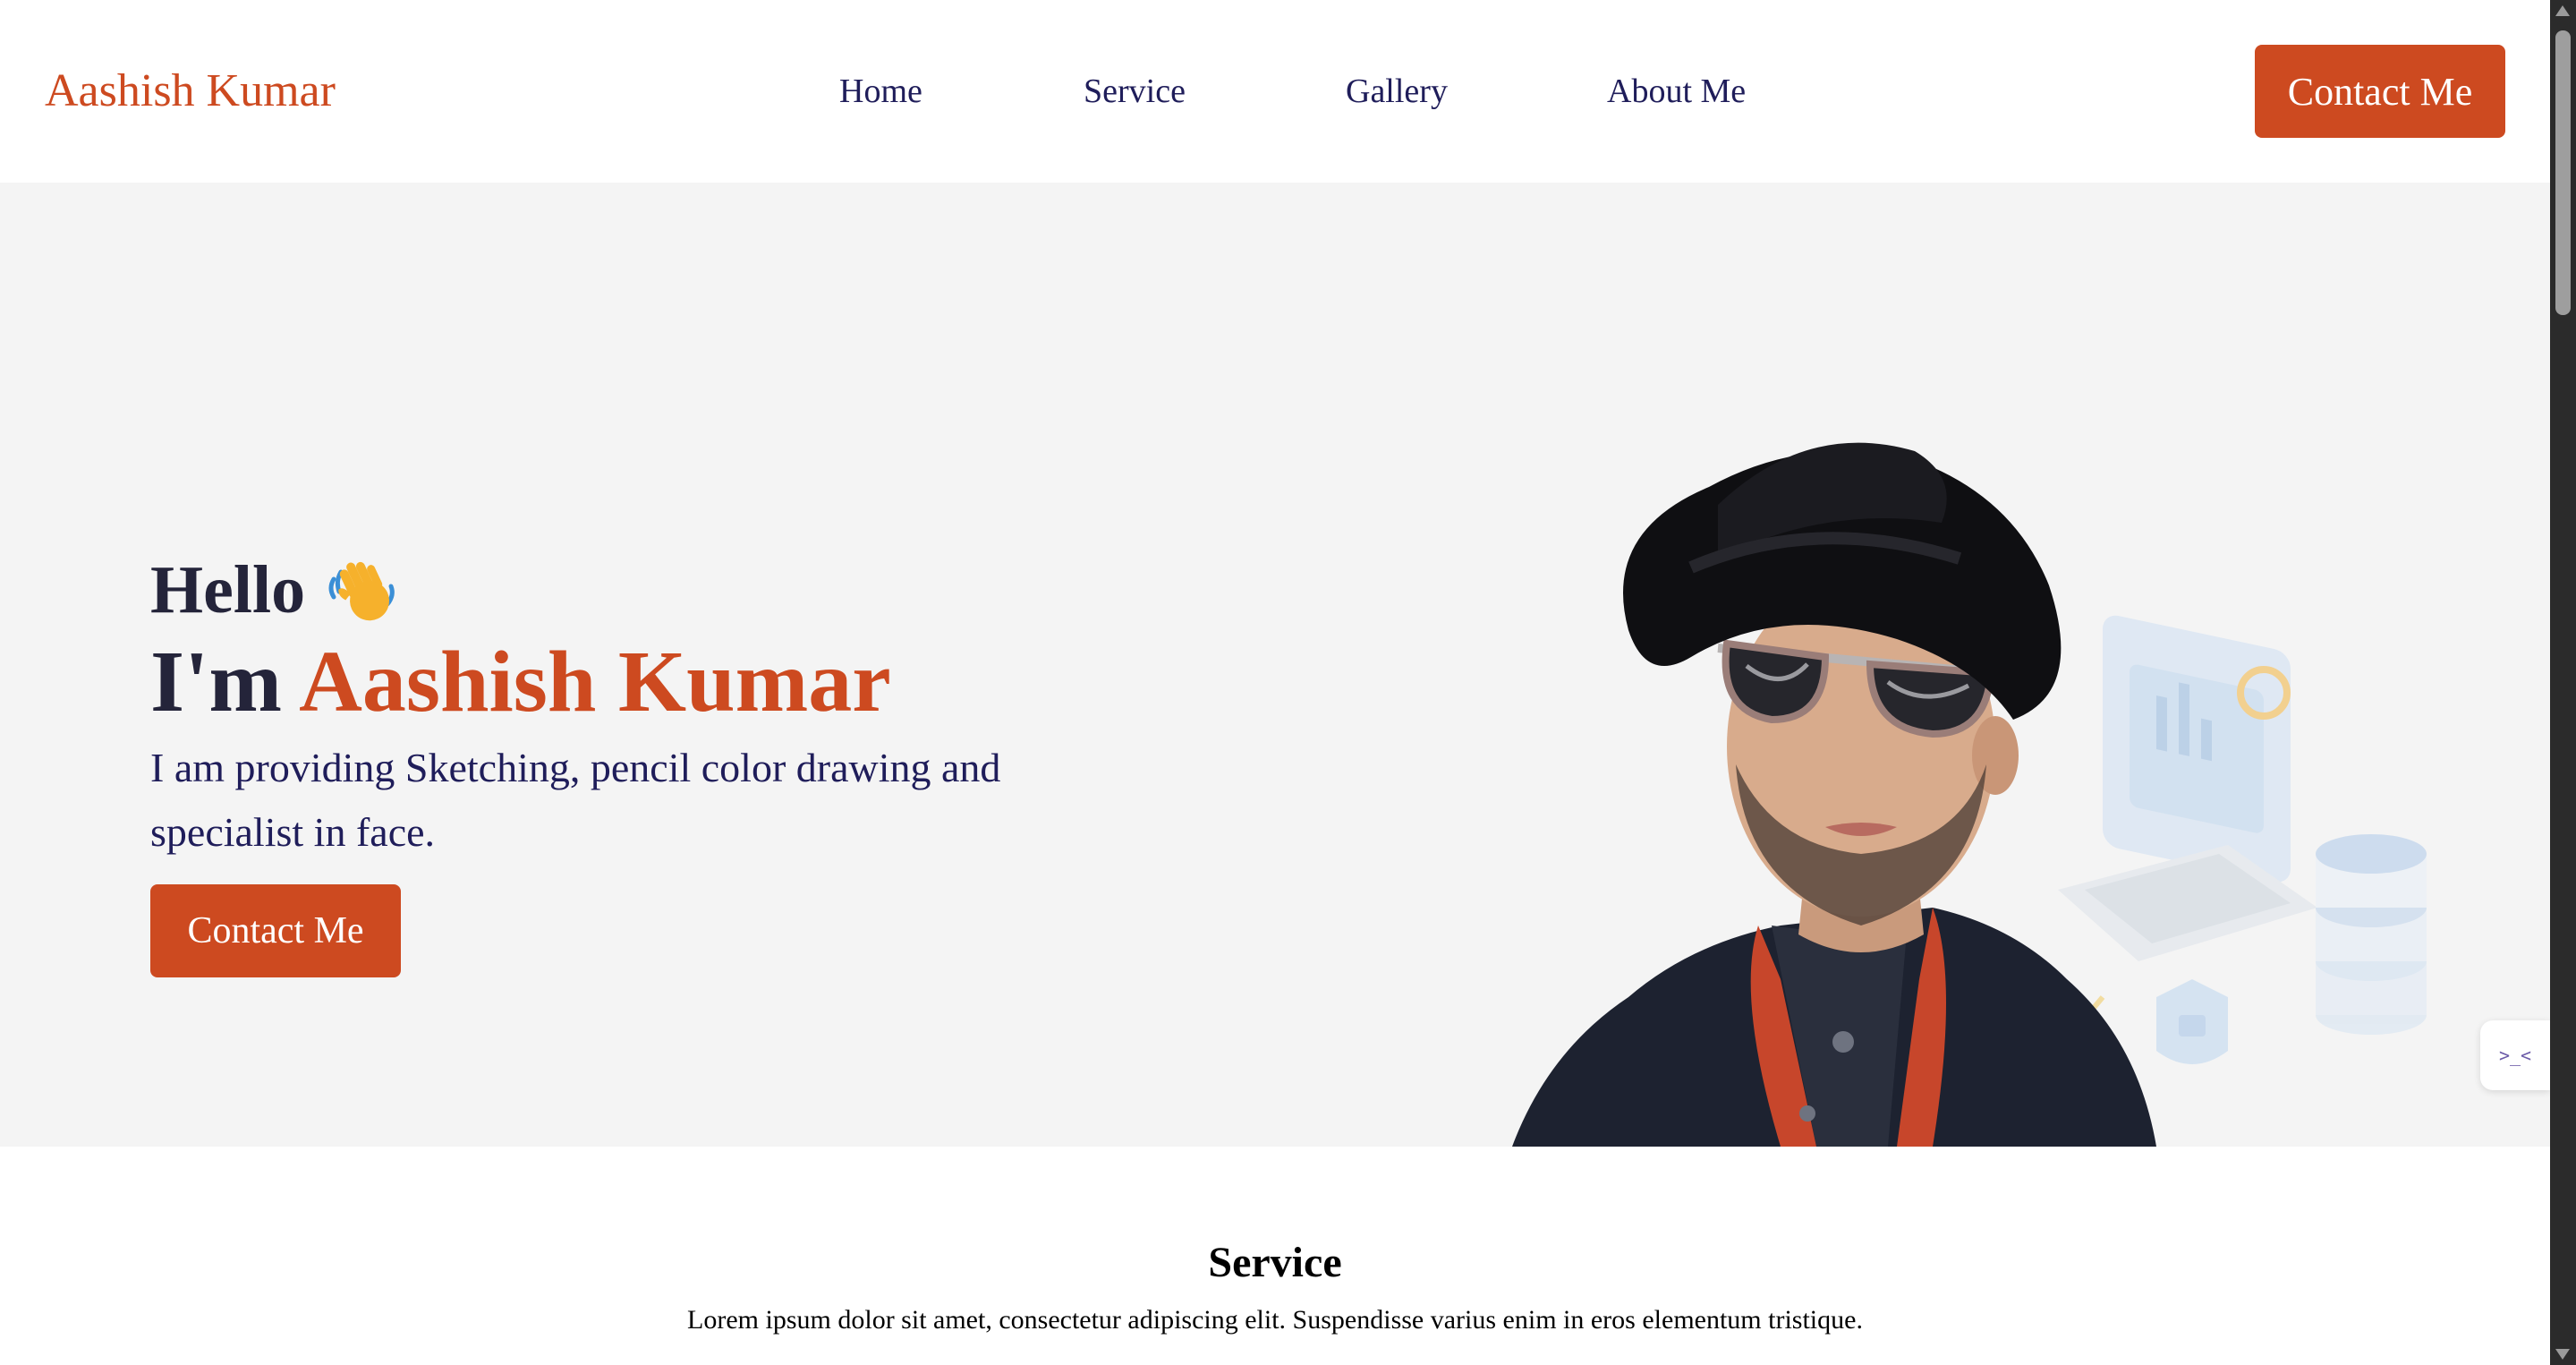  Describe the element at coordinates (361, 591) in the screenshot. I see `waving-hand-icon` at that location.